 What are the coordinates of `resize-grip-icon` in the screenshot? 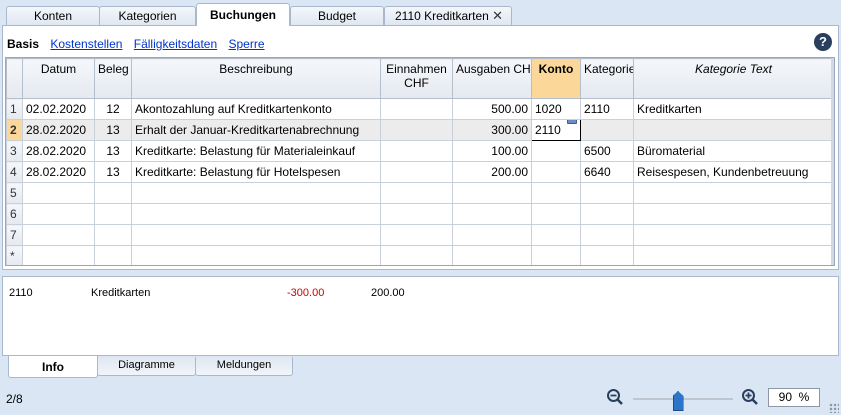 It's located at (834, 408).